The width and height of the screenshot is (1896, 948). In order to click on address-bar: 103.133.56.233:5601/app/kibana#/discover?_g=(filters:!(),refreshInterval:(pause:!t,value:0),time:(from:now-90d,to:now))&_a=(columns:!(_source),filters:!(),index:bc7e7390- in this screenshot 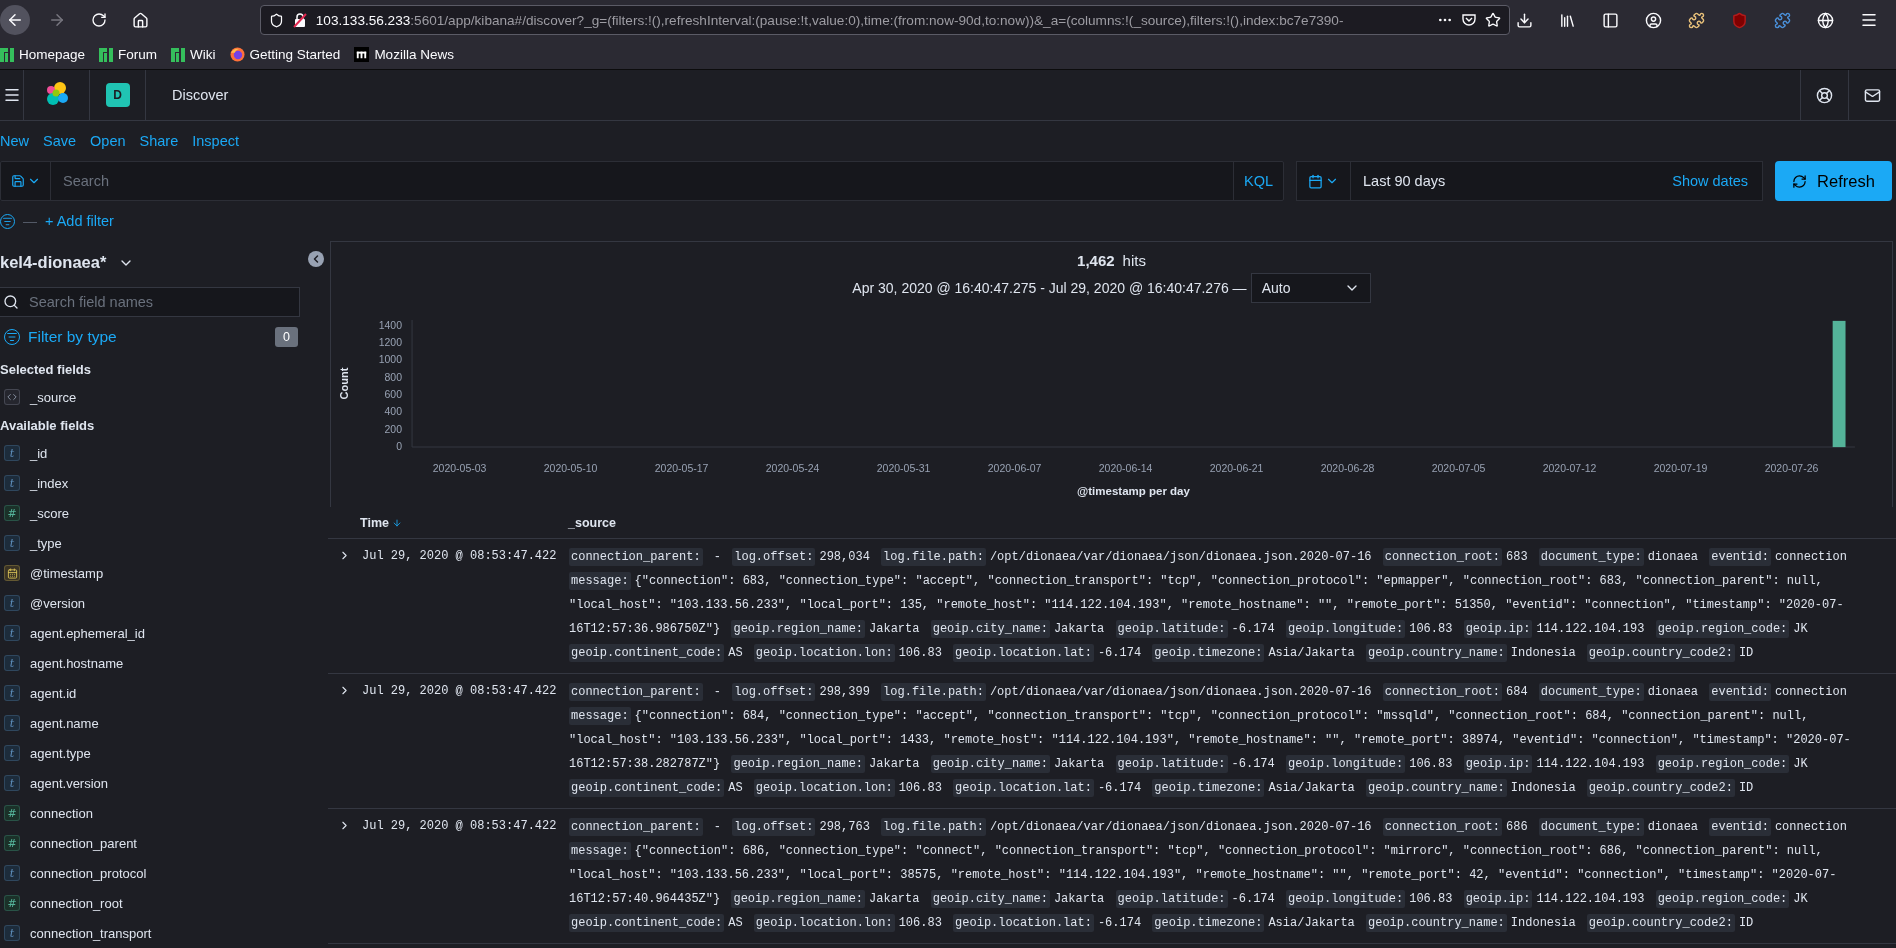, I will do `click(884, 20)`.